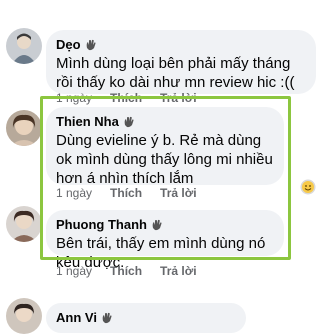  What do you see at coordinates (24, 128) in the screenshot?
I see `avatar-thien-nha` at bounding box center [24, 128].